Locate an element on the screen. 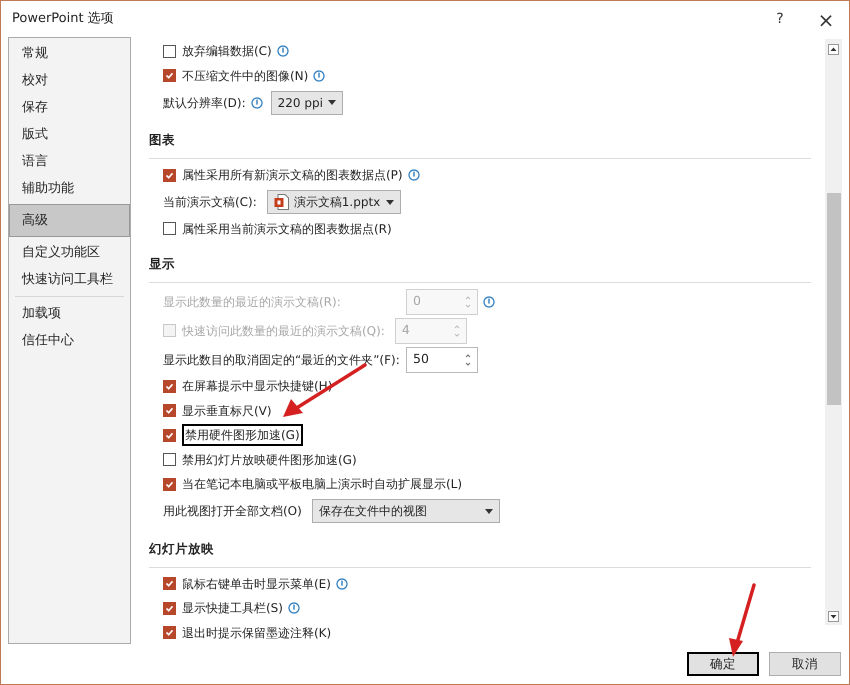 The width and height of the screenshot is (850, 685). option-label: 当在笔记本电脑或平板电脑上演示时自动扩展显示(L) is located at coordinates (322, 485).